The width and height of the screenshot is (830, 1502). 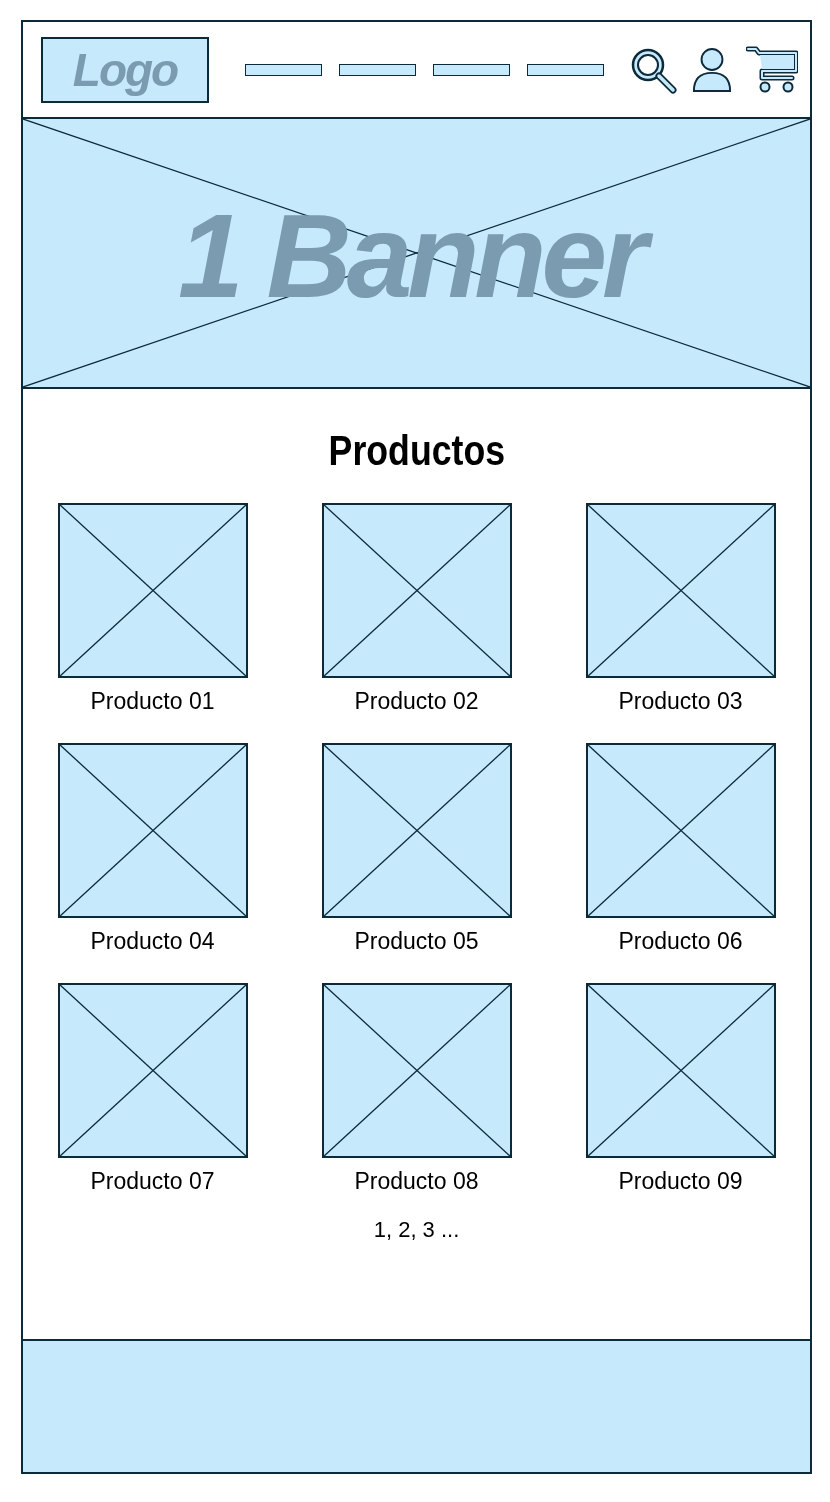 I want to click on product-name: Producto 05, so click(x=416, y=941).